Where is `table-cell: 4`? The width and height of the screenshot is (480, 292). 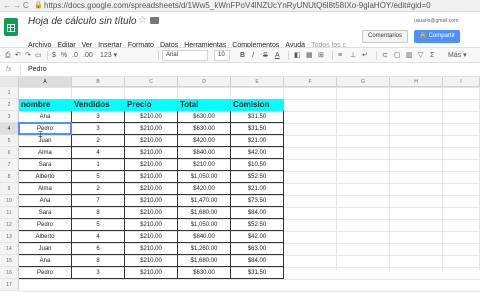 table-cell: 4 is located at coordinates (98, 237).